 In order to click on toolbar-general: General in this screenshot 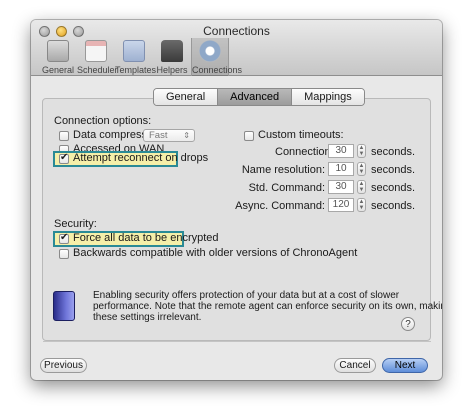, I will do `click(58, 57)`.